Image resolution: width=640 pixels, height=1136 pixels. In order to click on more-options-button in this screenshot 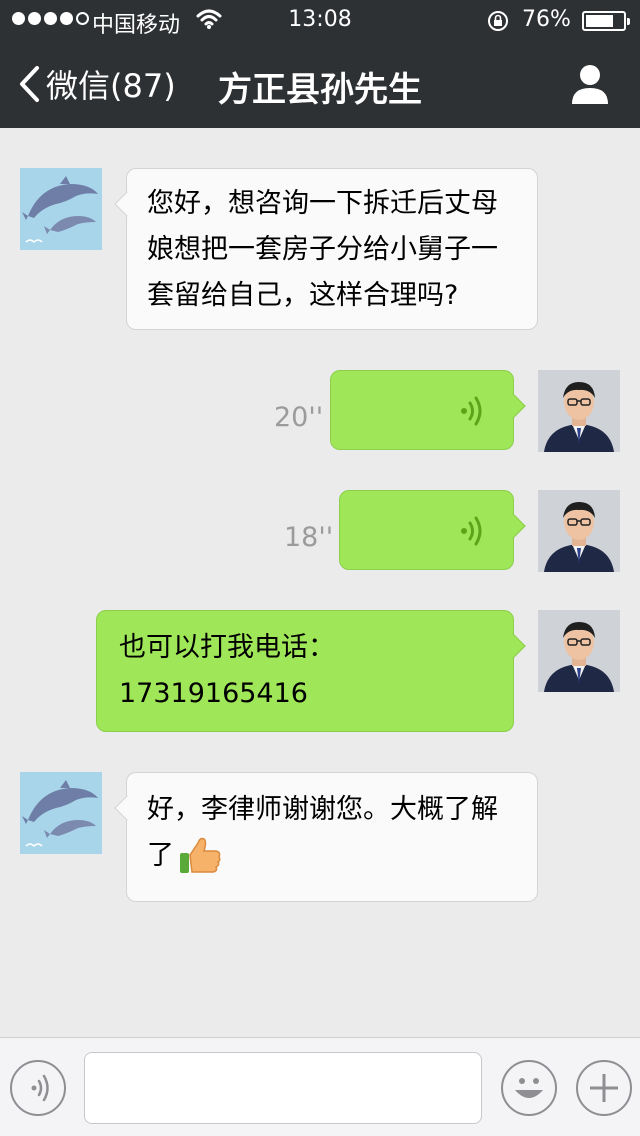, I will do `click(604, 1088)`.